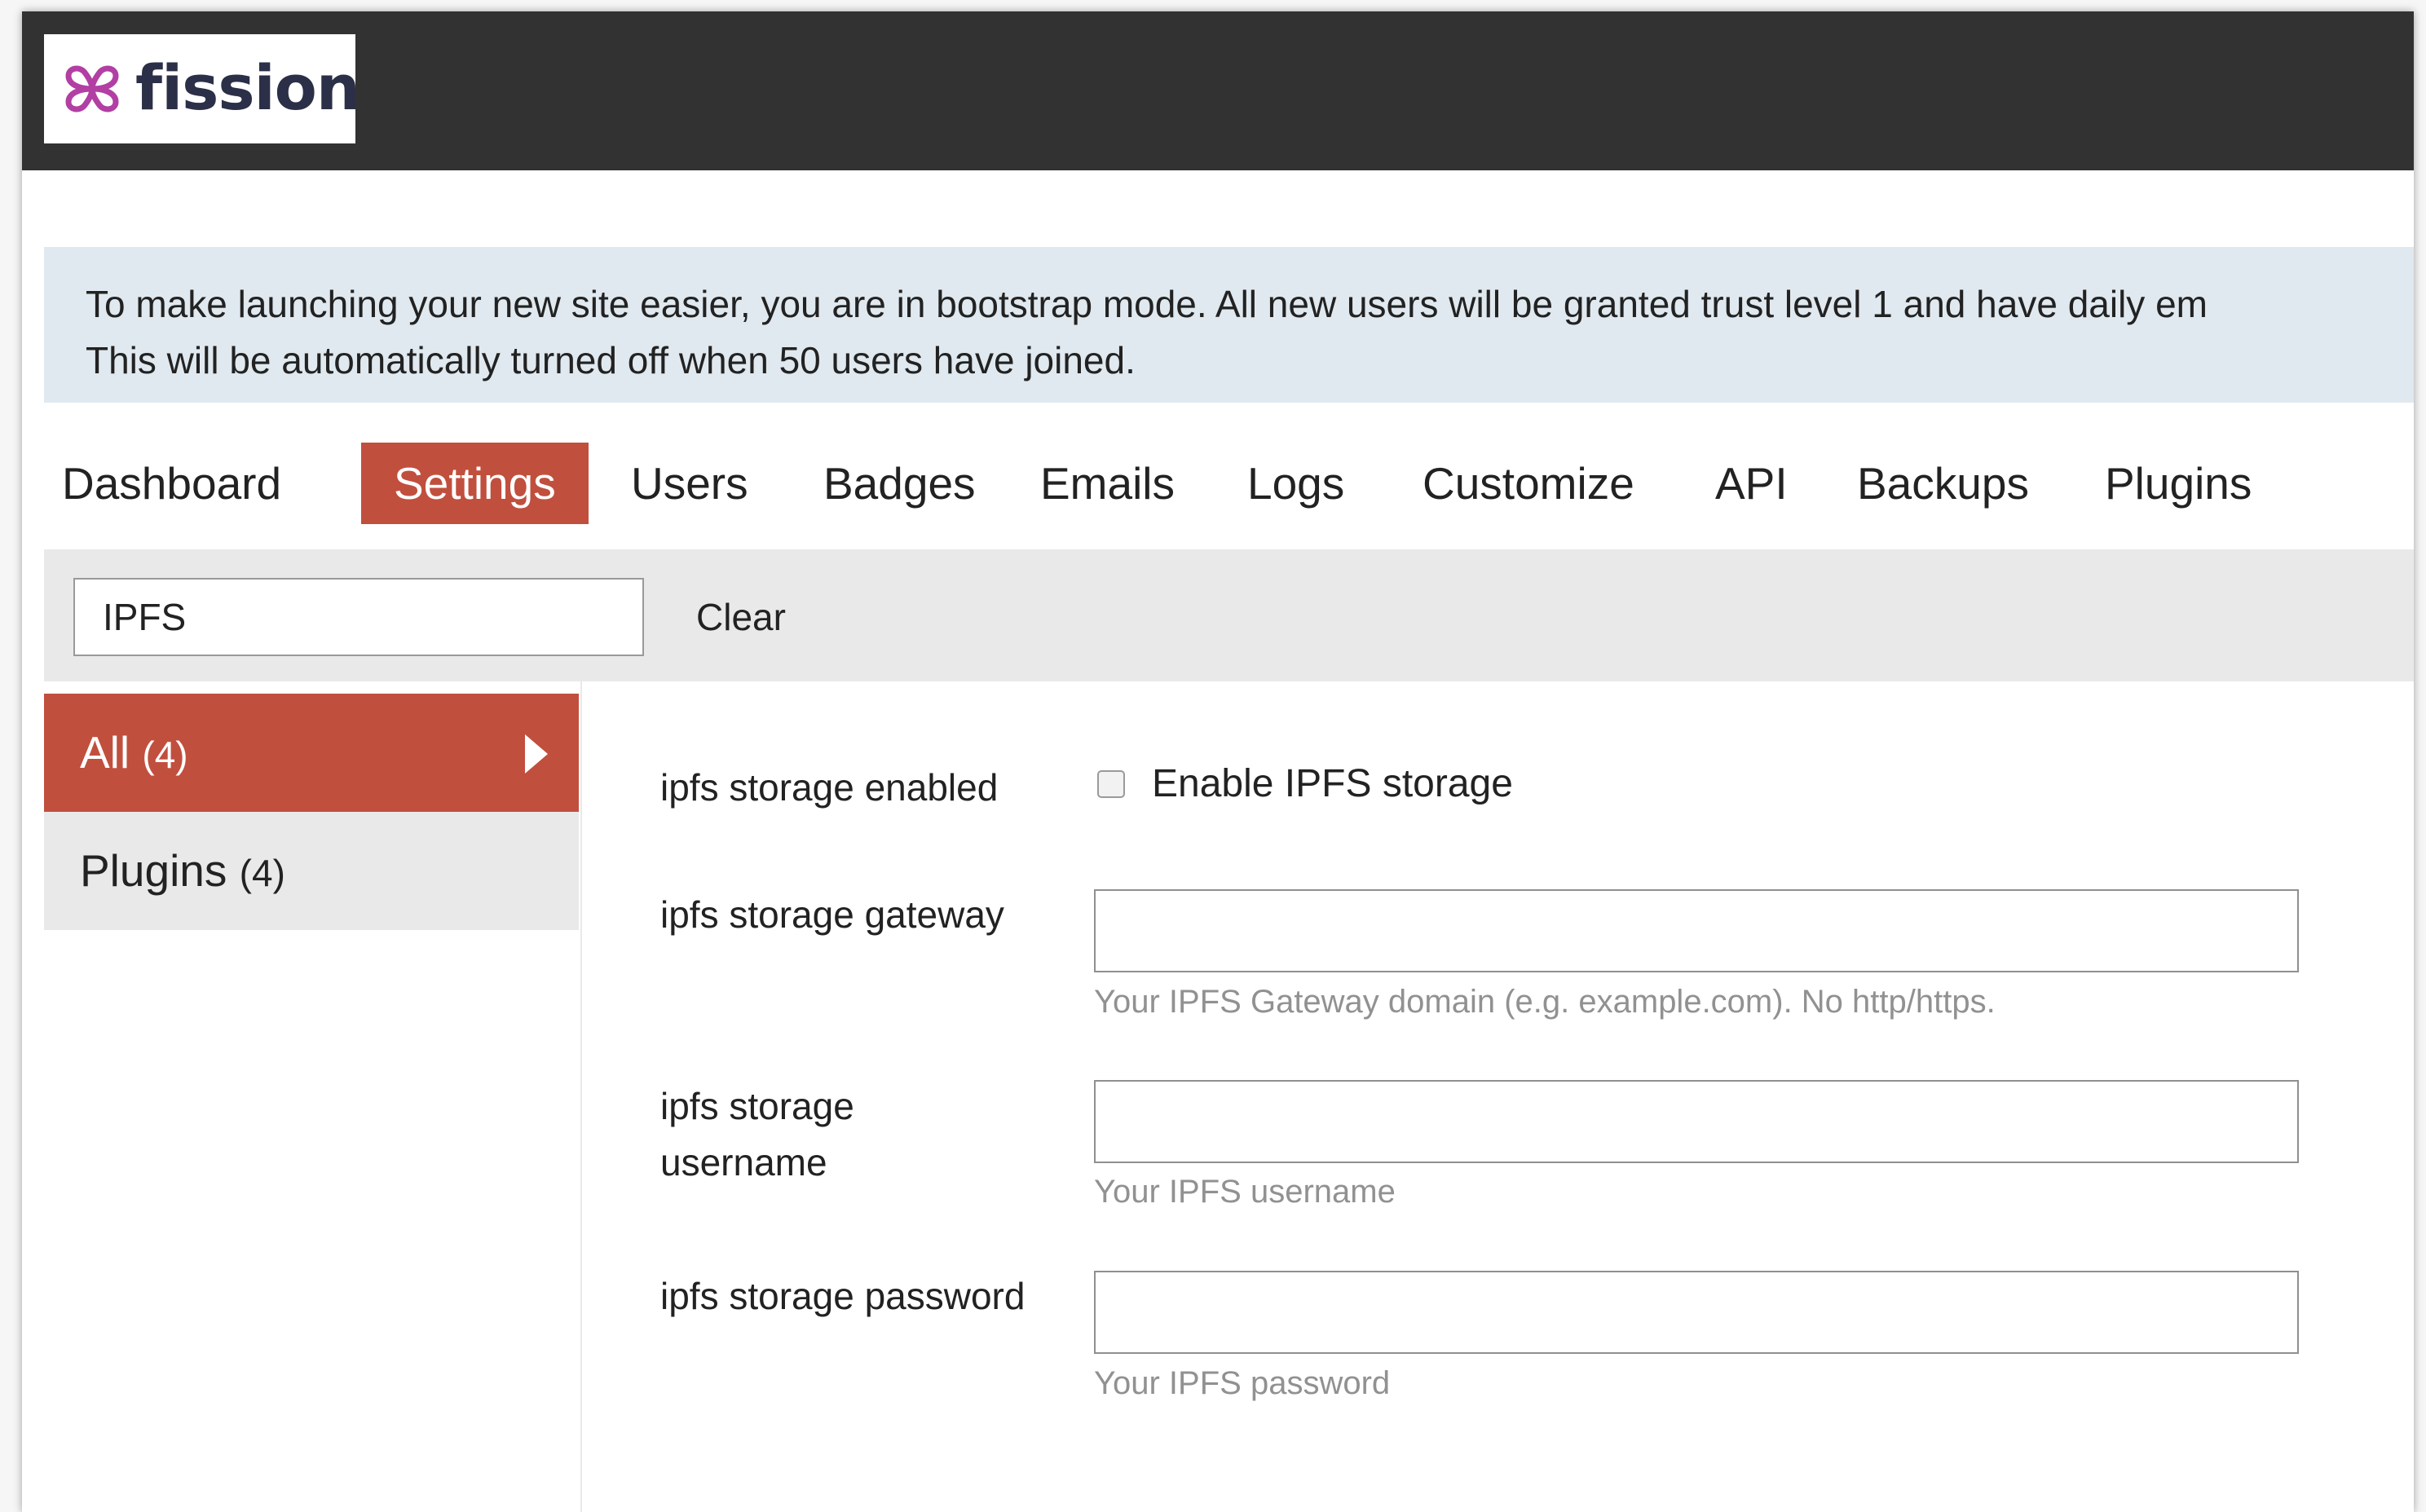 The height and width of the screenshot is (1512, 2426). I want to click on ipfs-gateway-input, so click(1696, 931).